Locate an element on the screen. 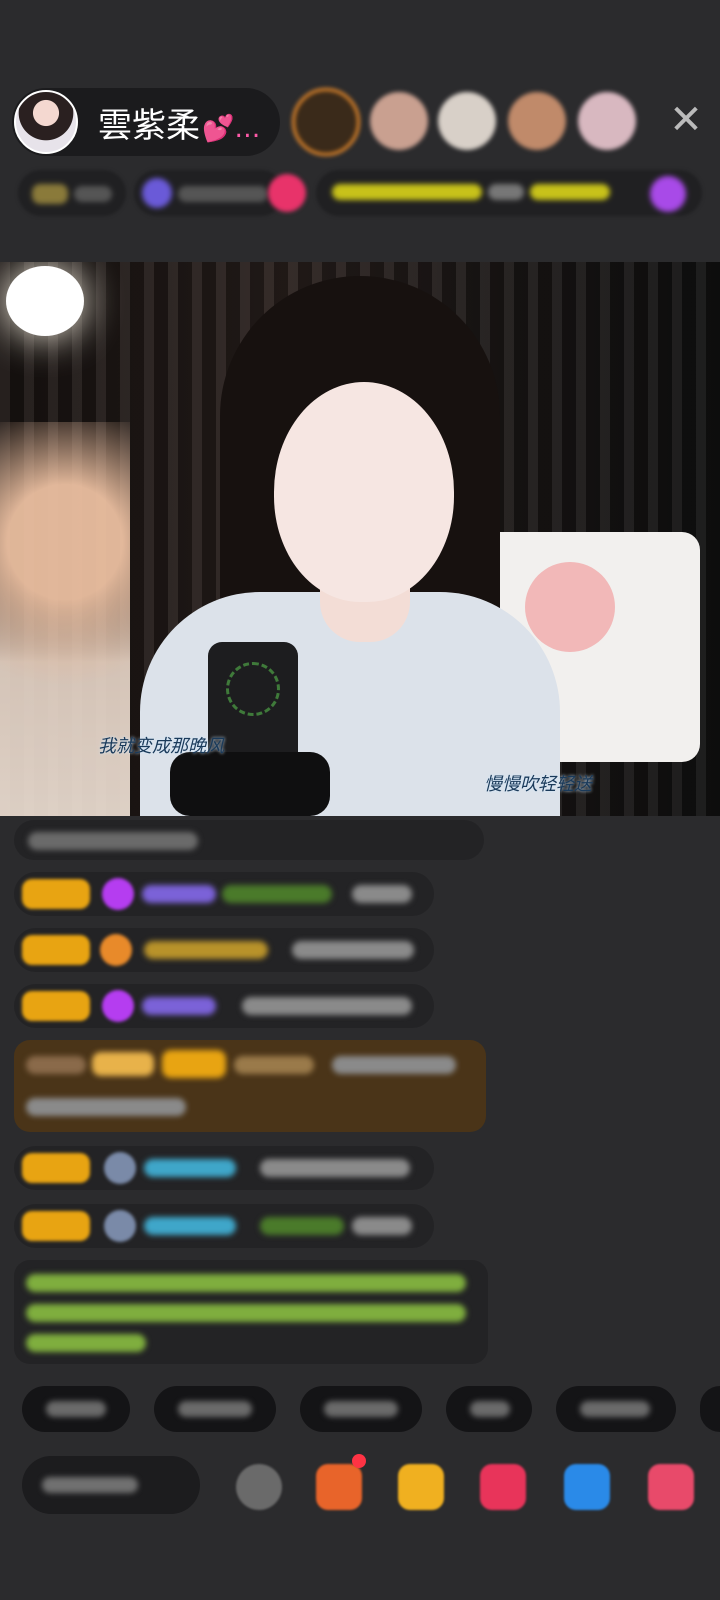 This screenshot has height=1600, width=720. heart-gift-icon is located at coordinates (503, 1487).